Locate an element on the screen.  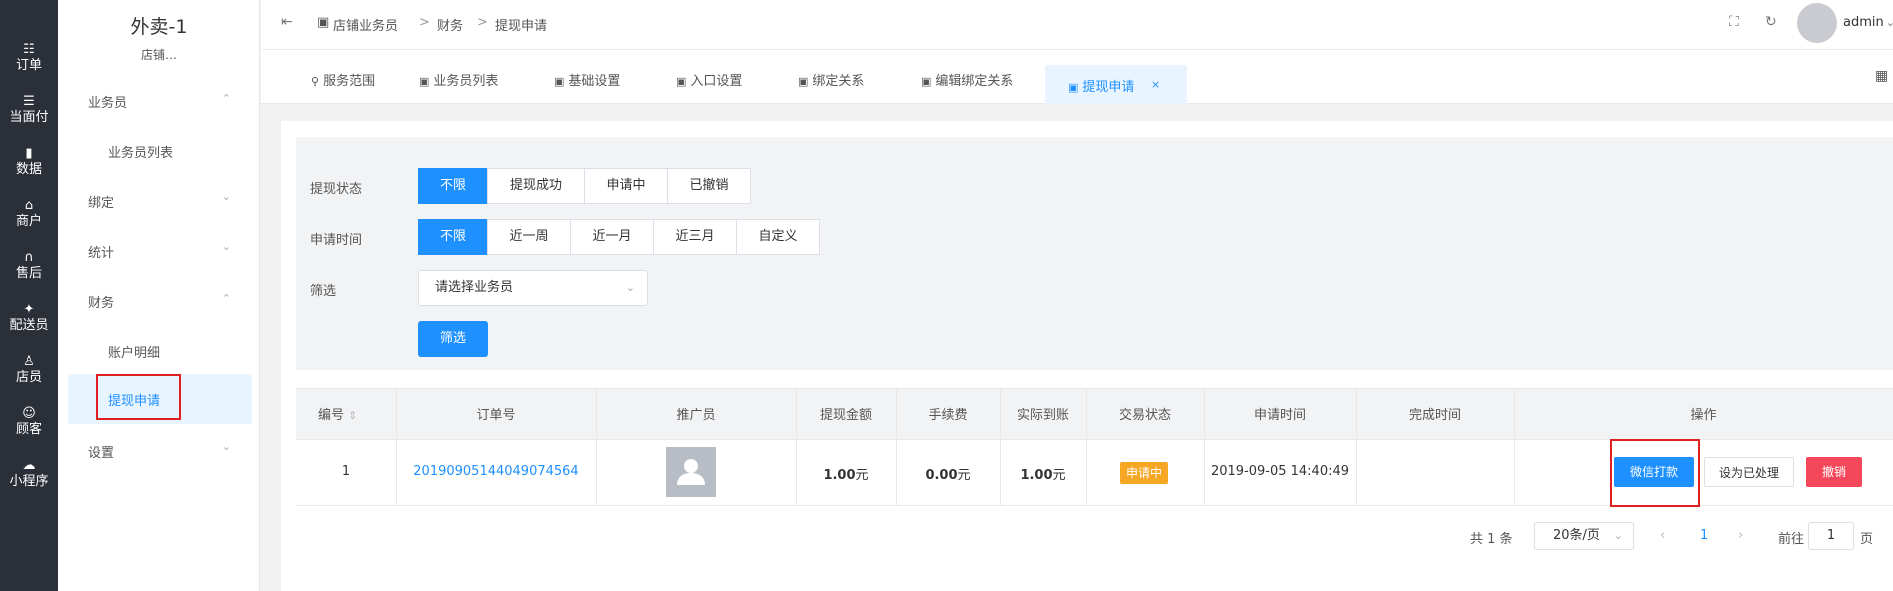
menu-group-stats: 统计 is located at coordinates (101, 251).